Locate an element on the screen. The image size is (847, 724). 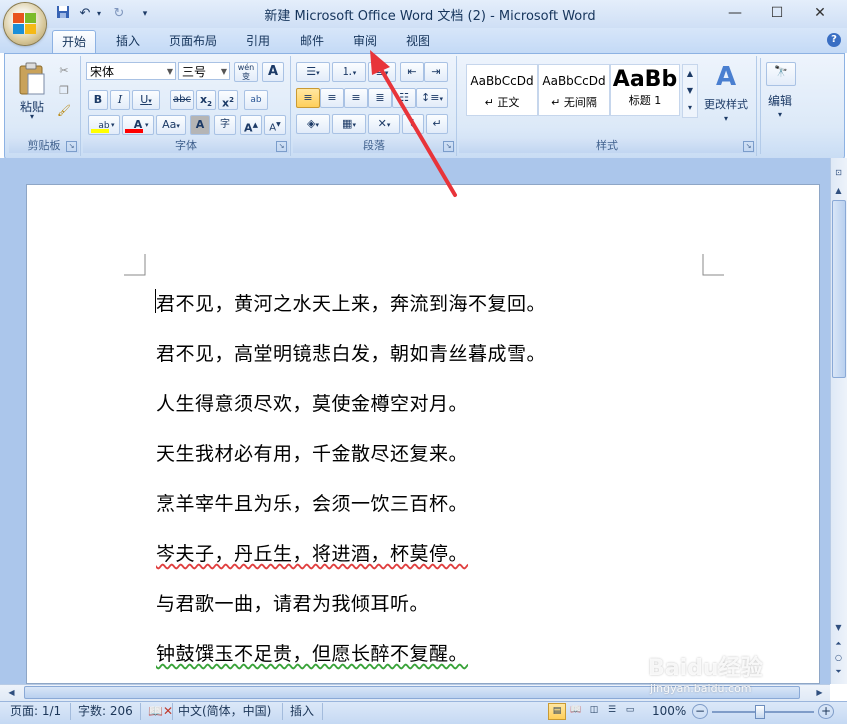
styles-group-text: 样式 is located at coordinates (607, 145).